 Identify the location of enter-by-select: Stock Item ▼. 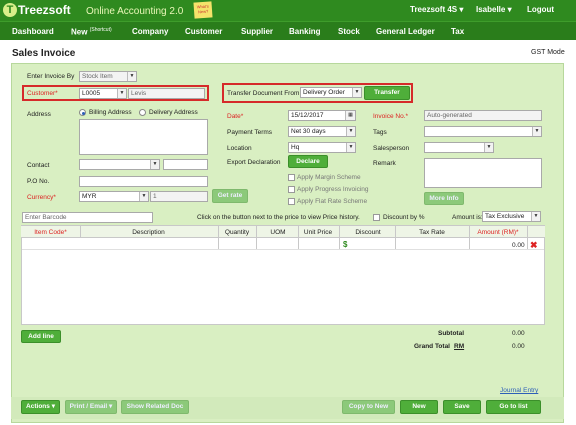
(108, 76).